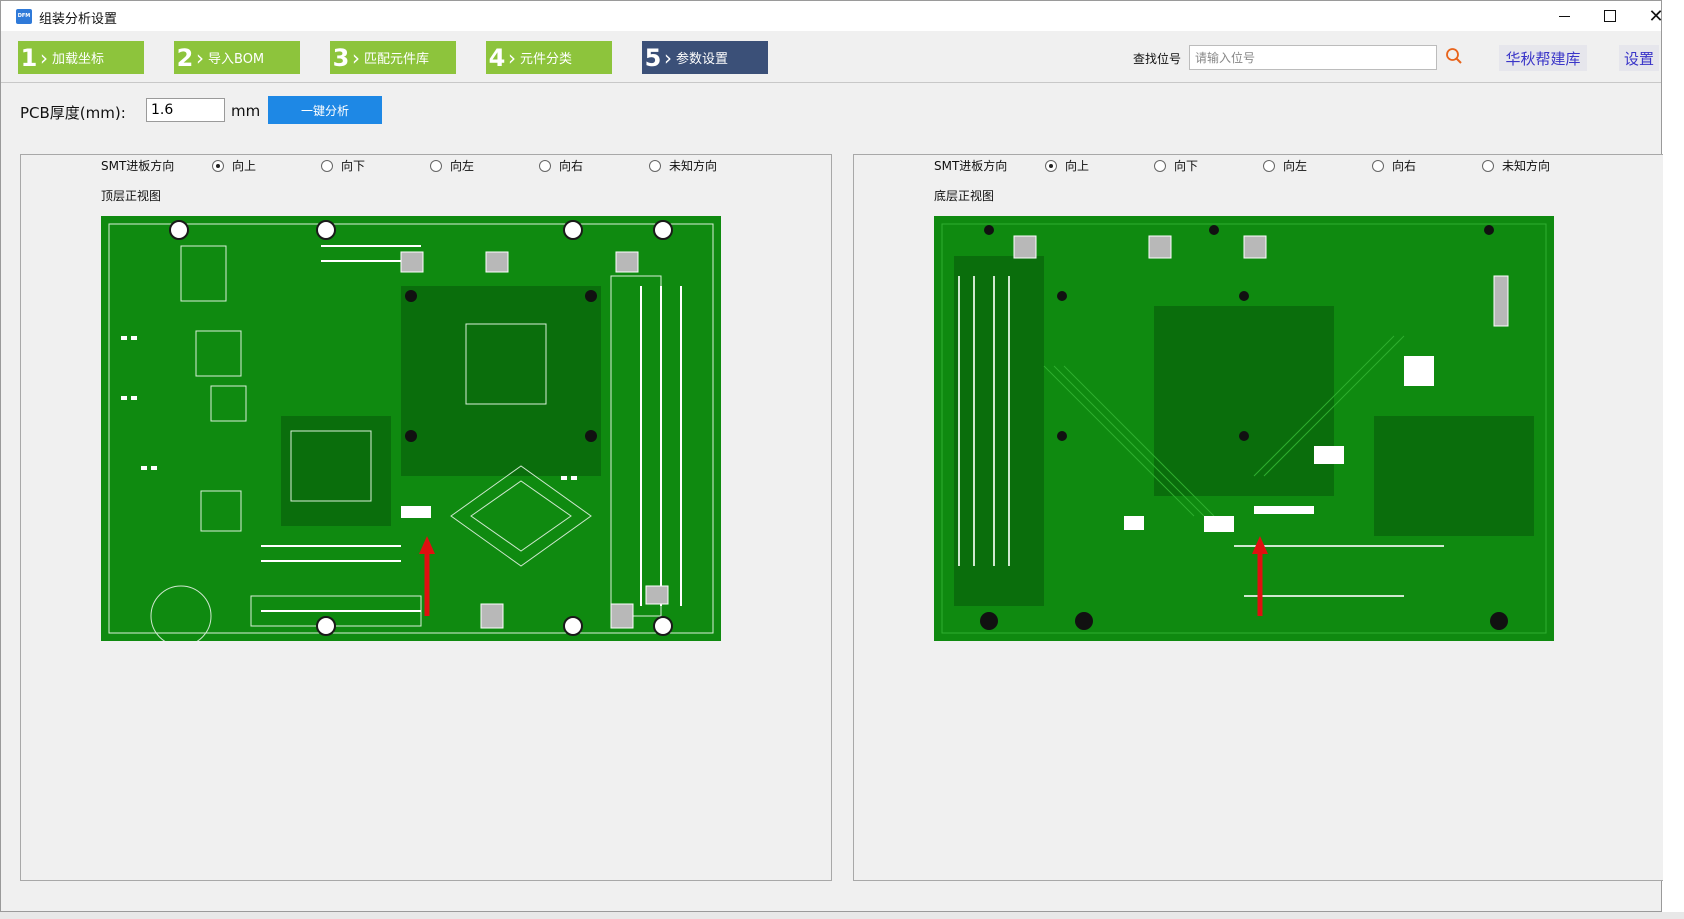  Describe the element at coordinates (1610, 16) in the screenshot. I see `maximize-button` at that location.